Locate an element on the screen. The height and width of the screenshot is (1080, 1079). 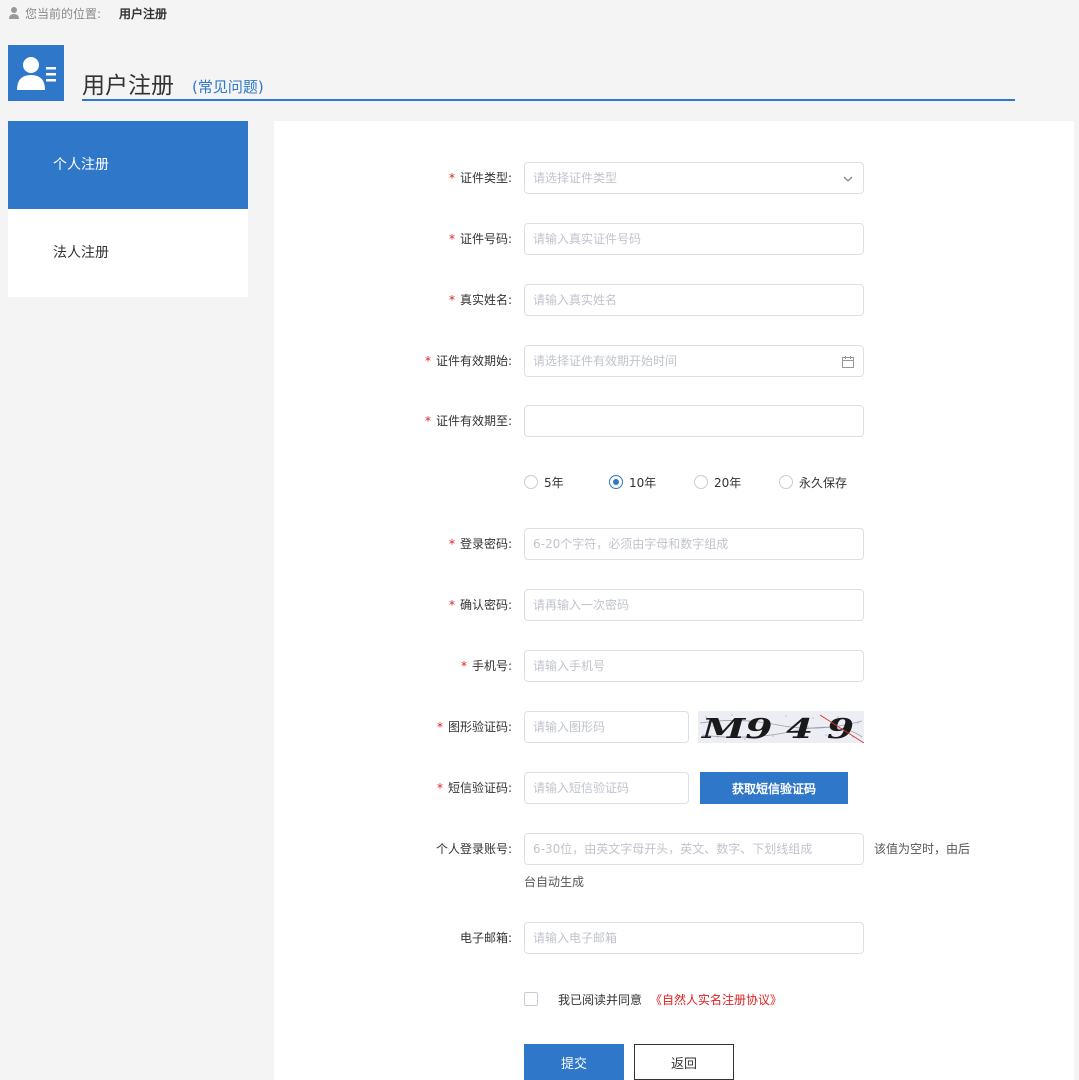
id-type-select is located at coordinates (694, 178).